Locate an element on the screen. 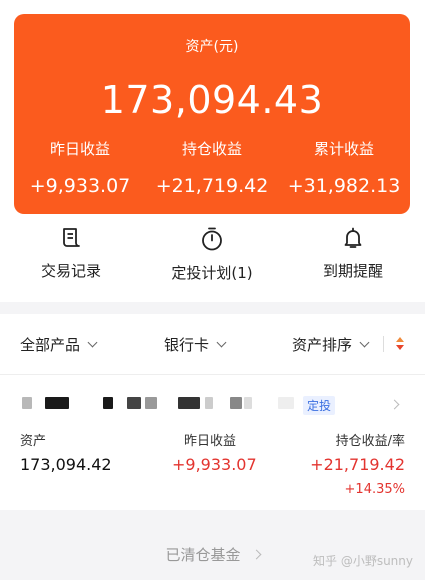 Image resolution: width=425 pixels, height=580 pixels. stat-value: +9,933.07 is located at coordinates (80, 186).